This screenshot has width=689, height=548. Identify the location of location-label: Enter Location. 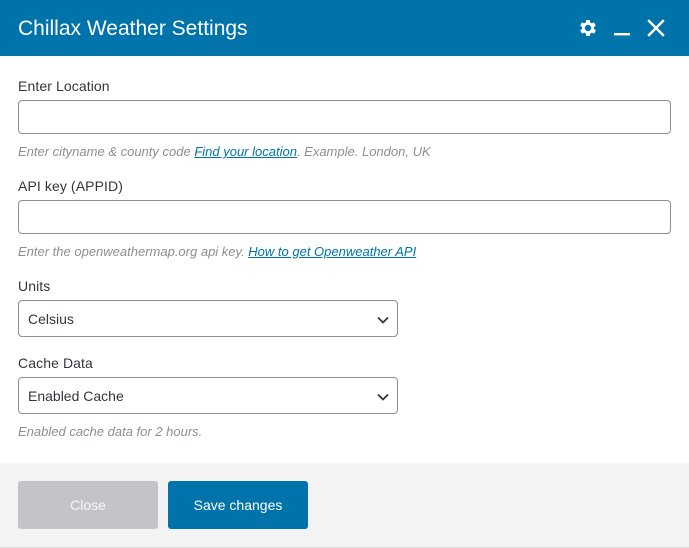
(64, 86).